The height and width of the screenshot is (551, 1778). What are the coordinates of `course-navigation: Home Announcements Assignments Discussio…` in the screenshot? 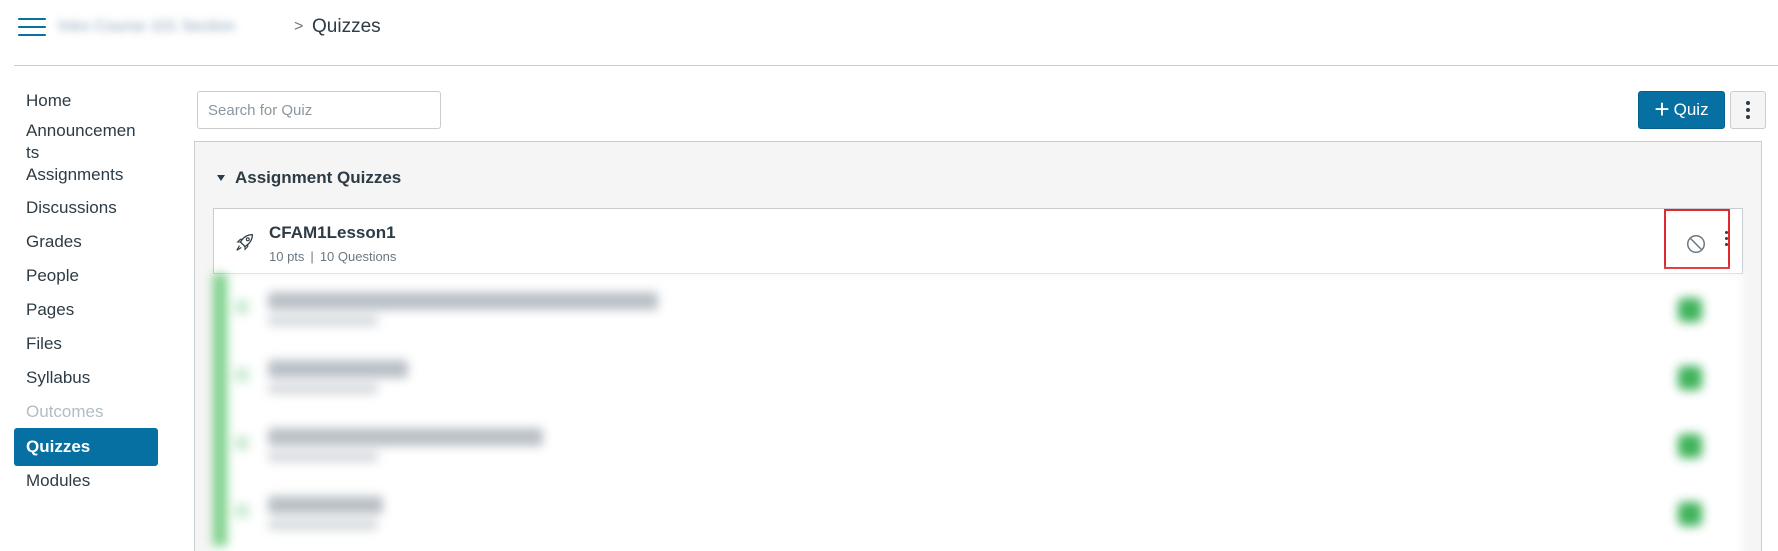 It's located at (86, 295).